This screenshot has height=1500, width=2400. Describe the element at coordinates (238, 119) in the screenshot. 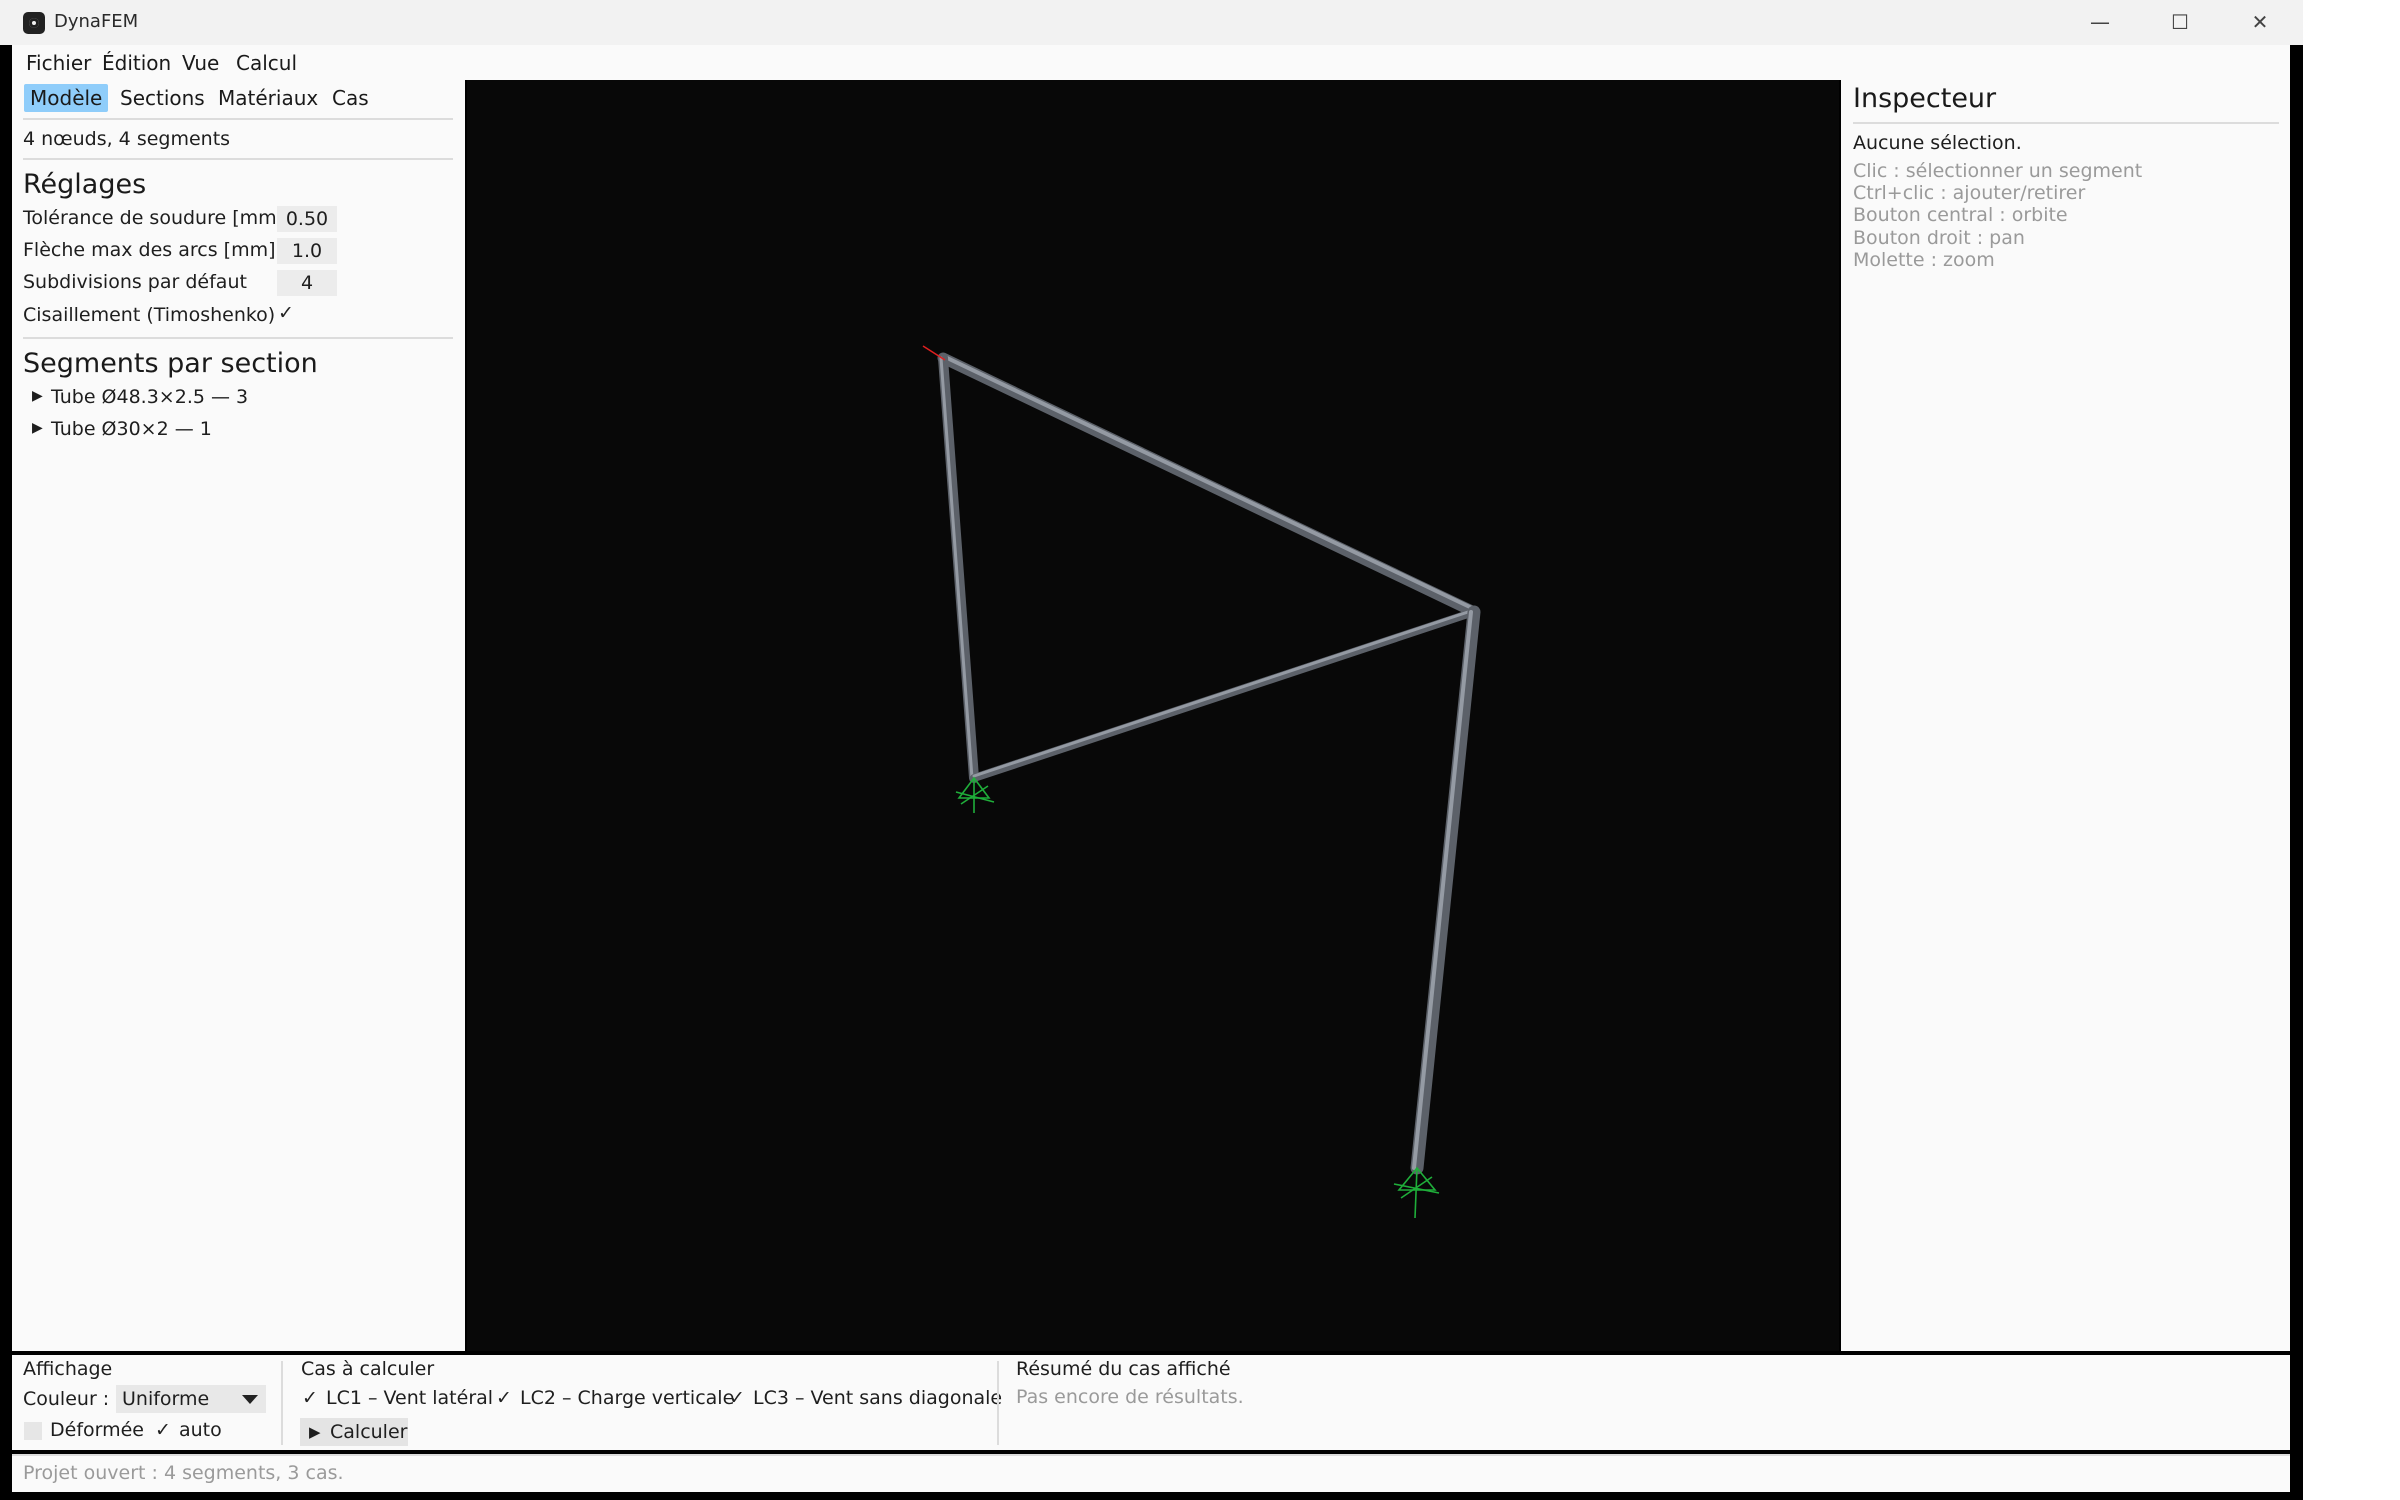

I see `tabs-divider` at that location.